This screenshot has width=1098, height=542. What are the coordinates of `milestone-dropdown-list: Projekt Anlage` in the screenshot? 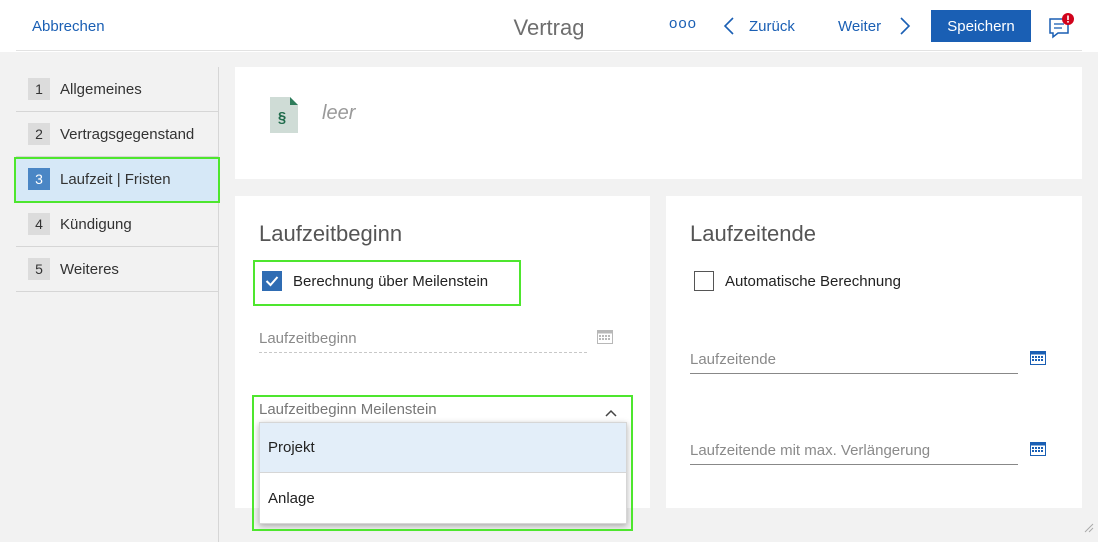 It's located at (443, 473).